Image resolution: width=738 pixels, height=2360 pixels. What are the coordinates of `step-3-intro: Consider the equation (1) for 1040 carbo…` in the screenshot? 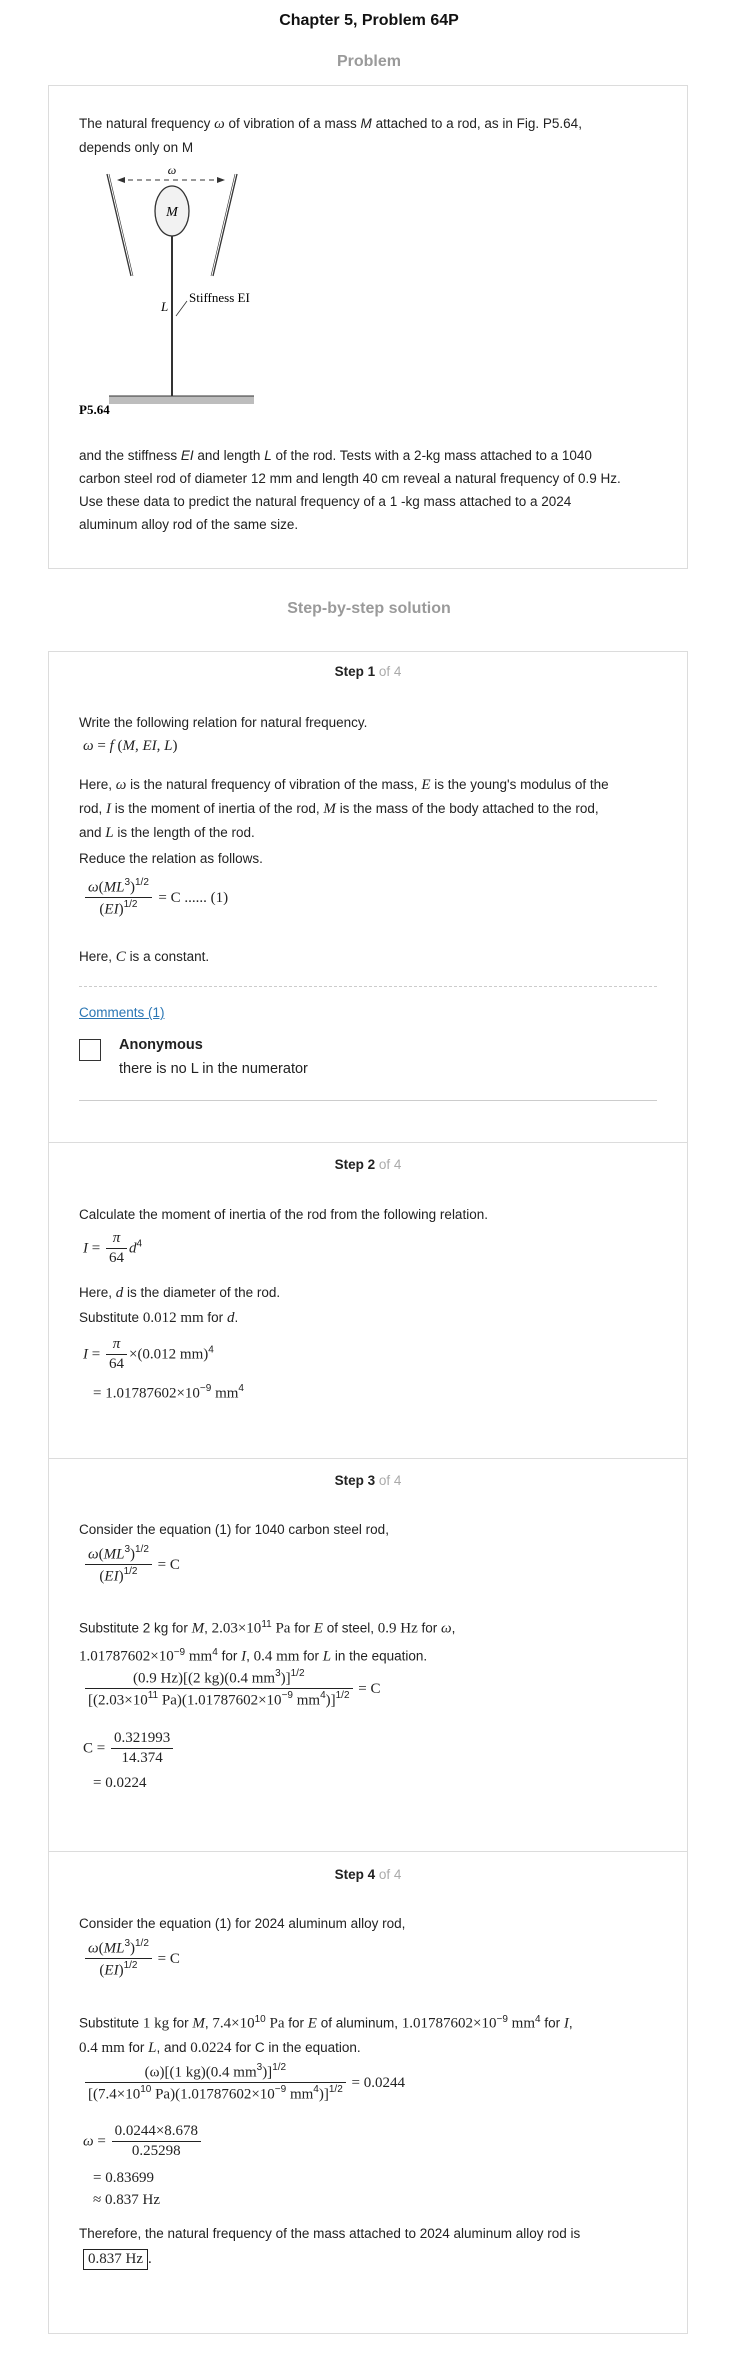 It's located at (234, 1529).